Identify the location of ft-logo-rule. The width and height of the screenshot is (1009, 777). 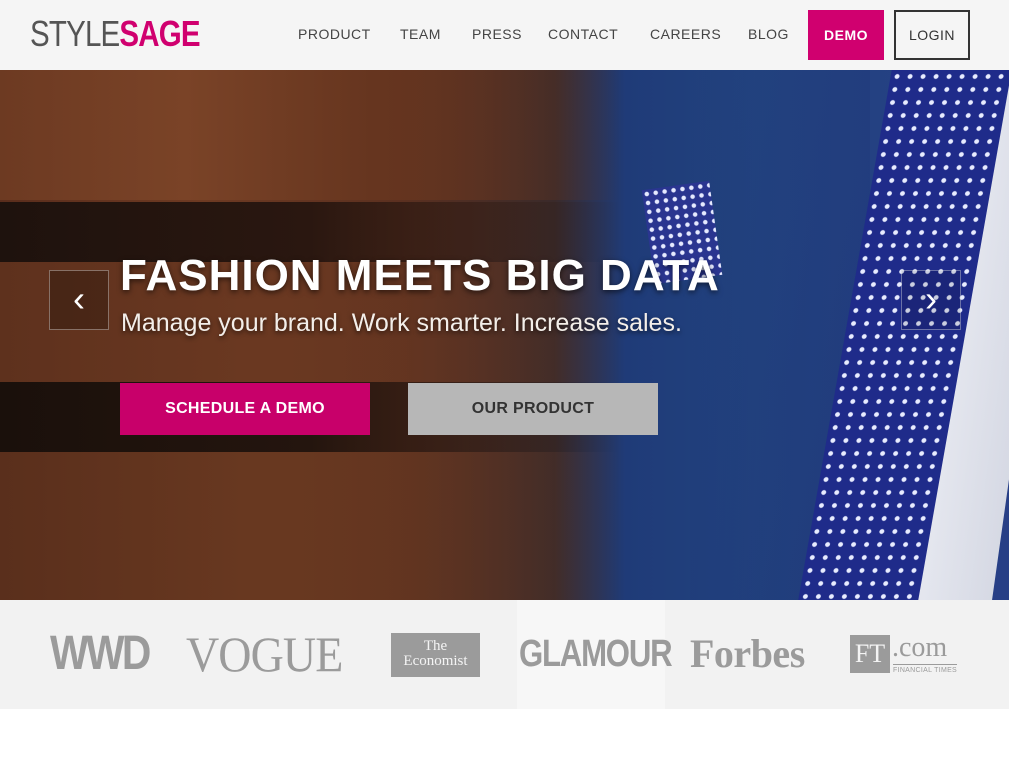
(925, 664).